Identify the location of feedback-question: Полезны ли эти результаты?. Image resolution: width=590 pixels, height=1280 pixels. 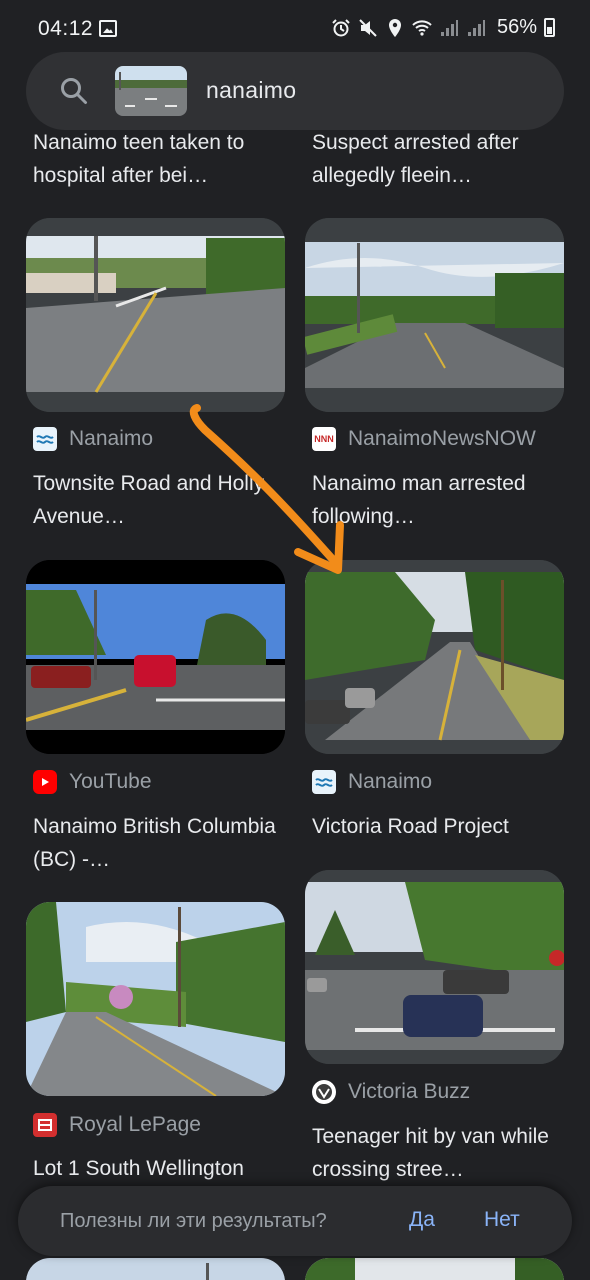
(193, 1221).